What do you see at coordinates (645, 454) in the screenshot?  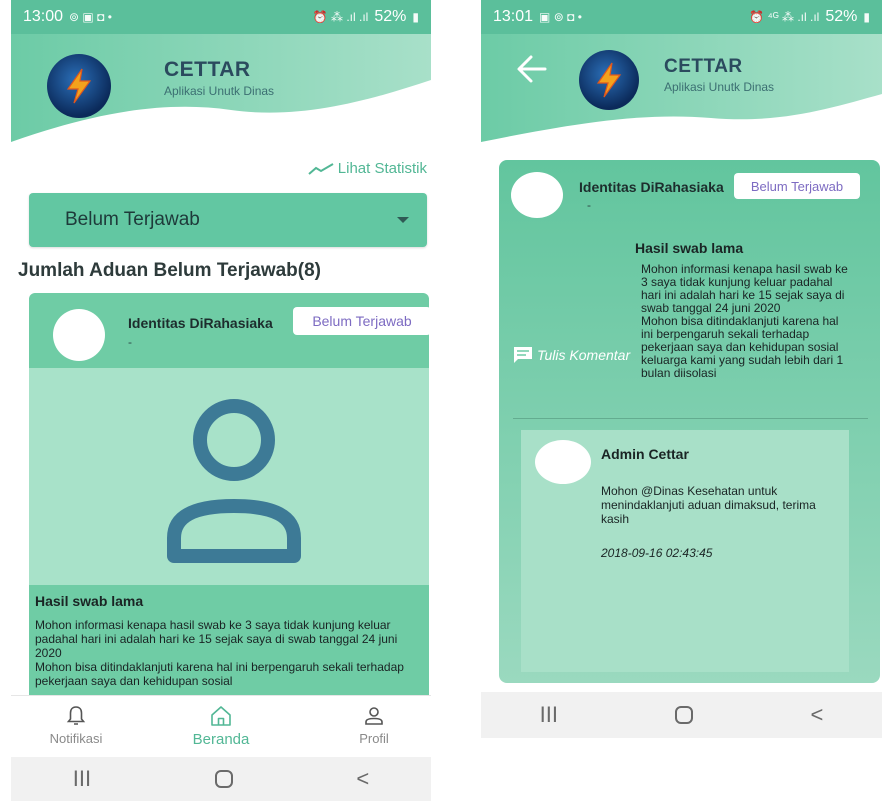 I see `admin-name: Admin Cettar` at bounding box center [645, 454].